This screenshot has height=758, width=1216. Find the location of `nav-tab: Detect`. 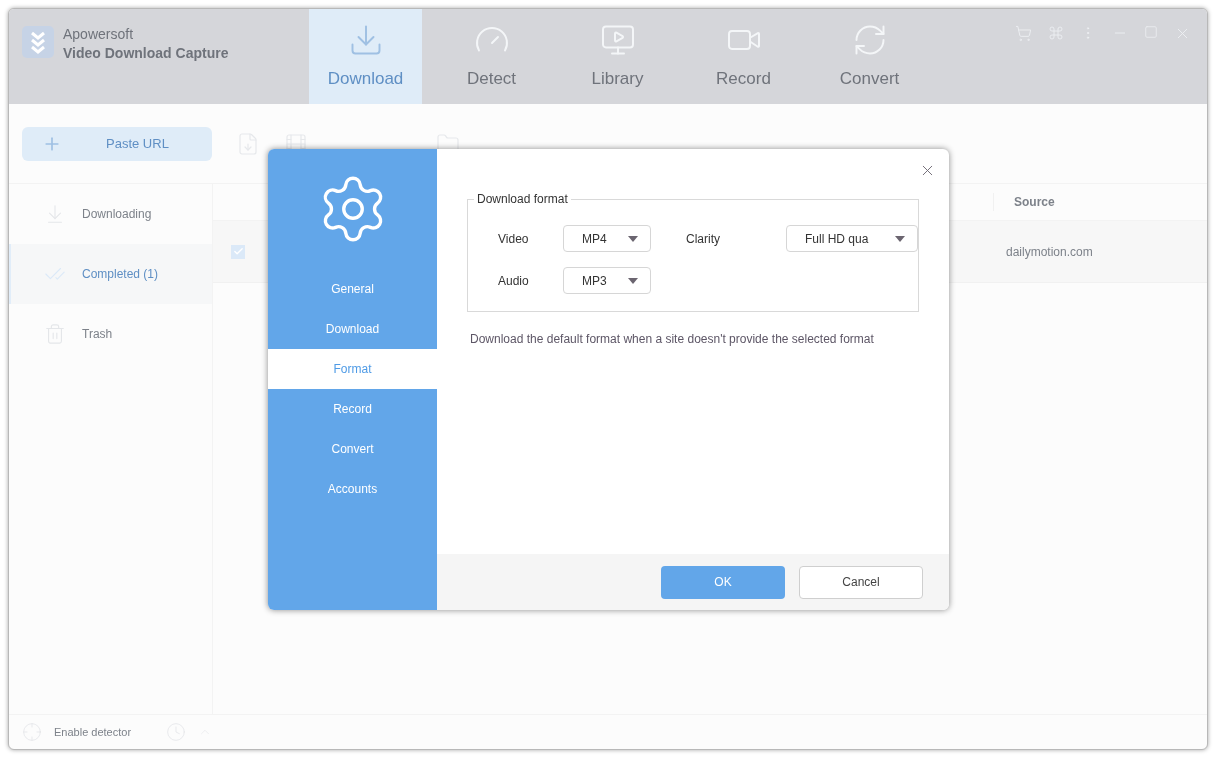

nav-tab: Detect is located at coordinates (491, 56).